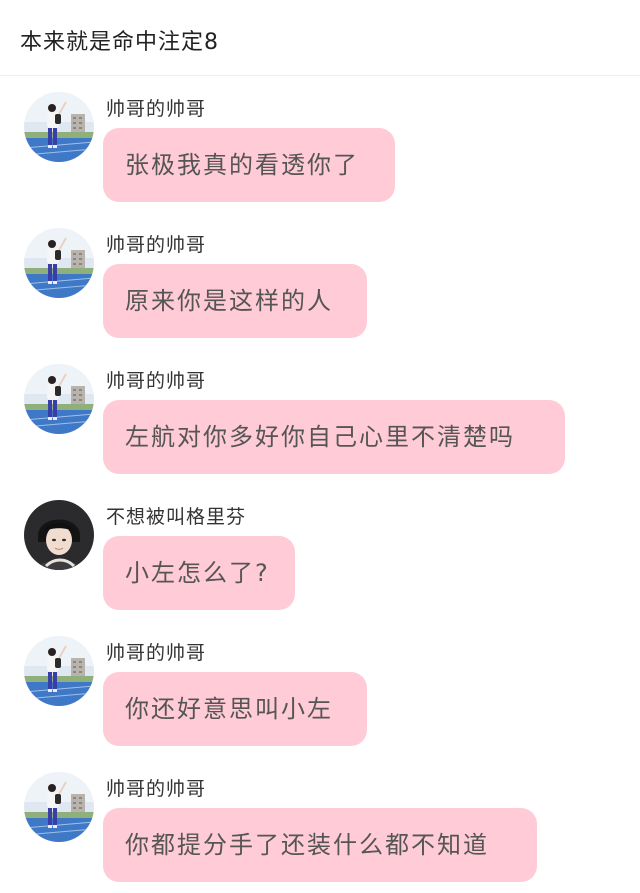 The height and width of the screenshot is (893, 640). I want to click on chat-title: 本来就是命中注定8, so click(119, 42).